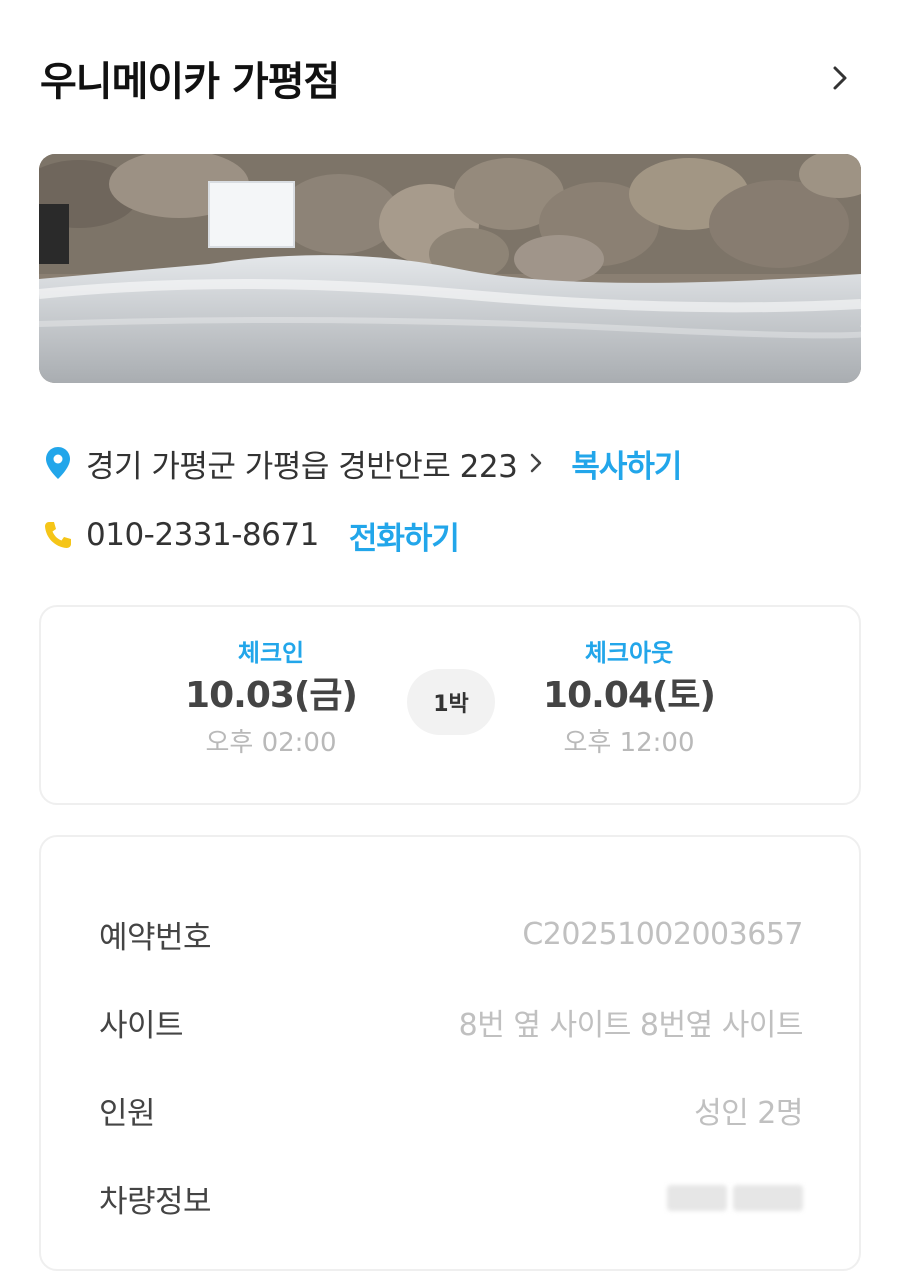 The height and width of the screenshot is (1282, 900). What do you see at coordinates (451, 934) in the screenshot?
I see `reservation-number-row: 예약번호 C20251002003657` at bounding box center [451, 934].